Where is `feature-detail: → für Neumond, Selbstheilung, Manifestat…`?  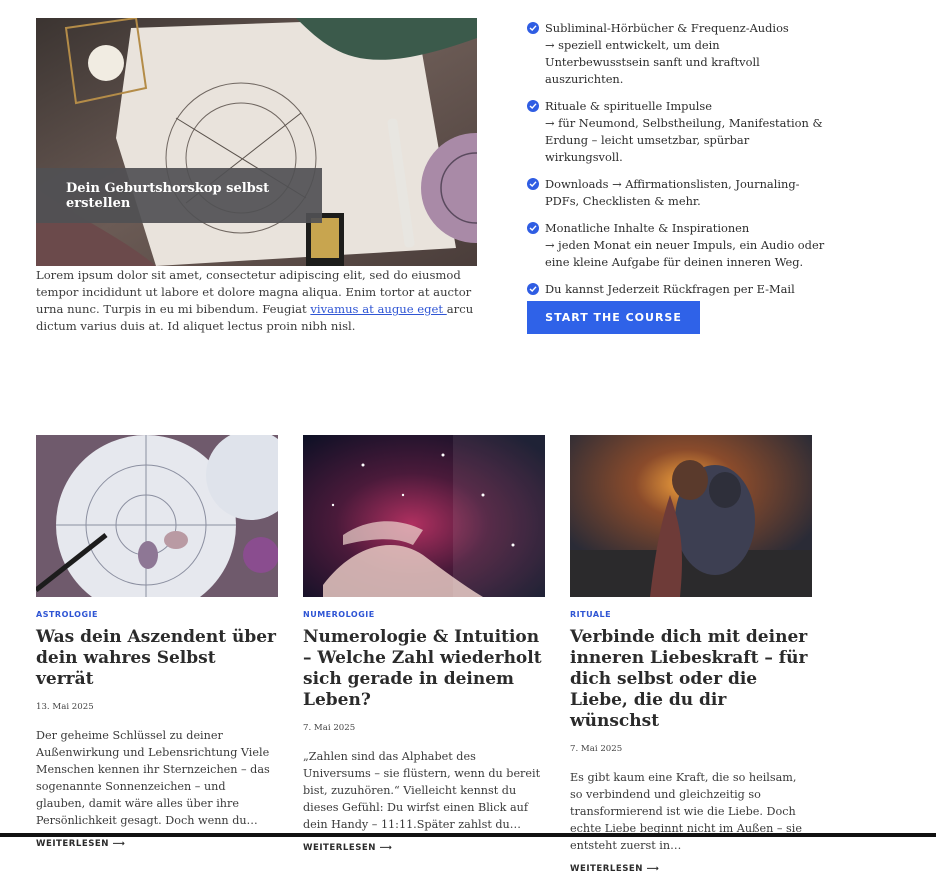
feature-detail: → für Neumond, Selbstheilung, Manifestat… is located at coordinates (684, 140).